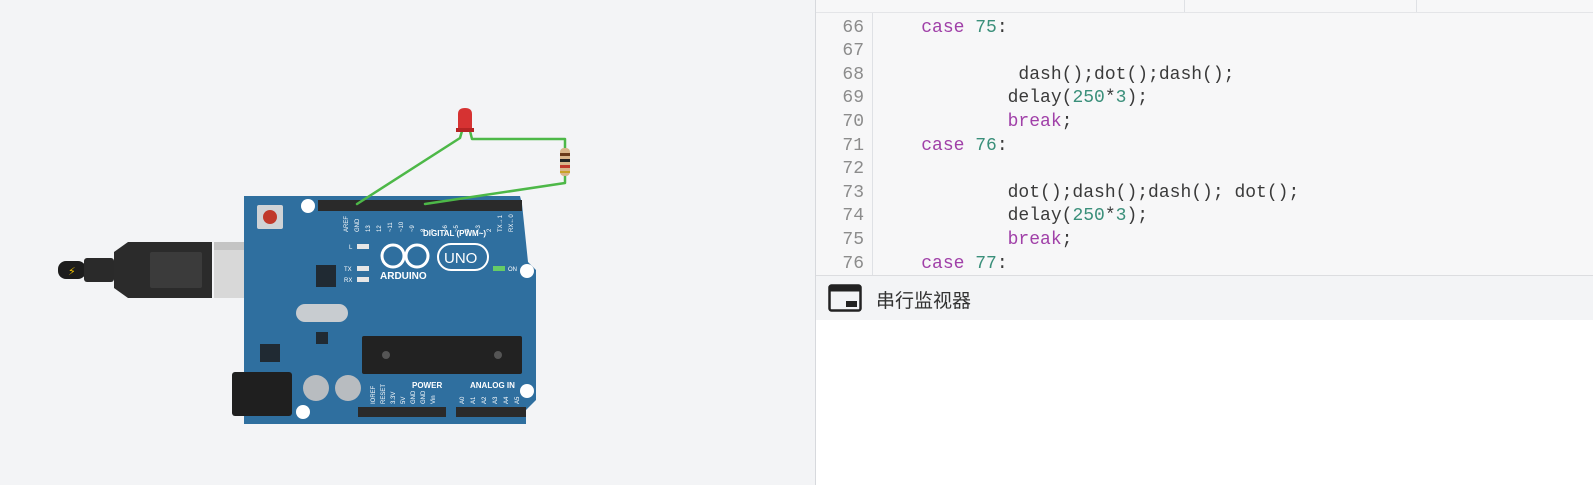 The image size is (1593, 485). What do you see at coordinates (457, 228) in the screenshot?
I see `digital-pin-label: ~5` at bounding box center [457, 228].